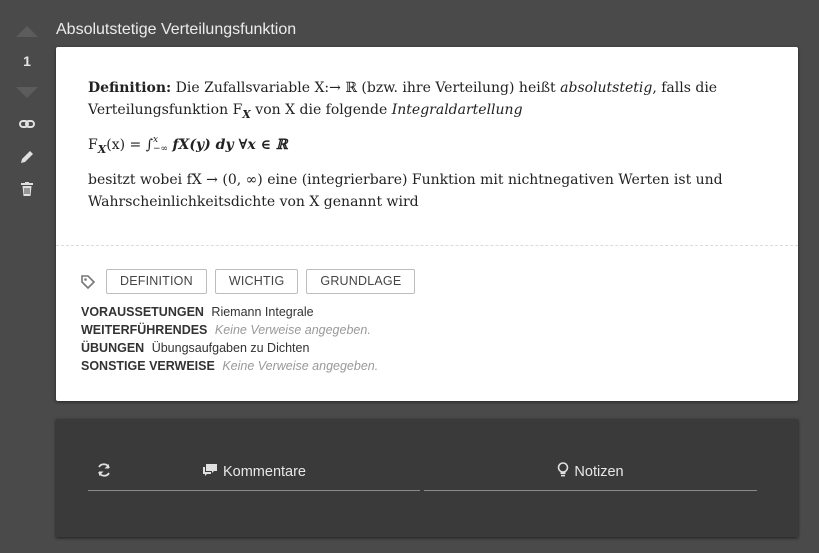 This screenshot has width=819, height=553. What do you see at coordinates (361, 281) in the screenshot?
I see `tag-grundlage: GRUNDLAGE` at bounding box center [361, 281].